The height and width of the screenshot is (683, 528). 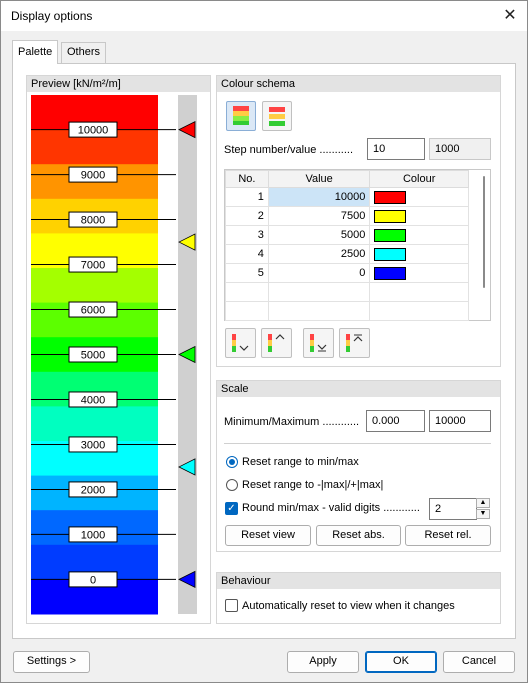 I want to click on valid-digits-input, so click(x=453, y=509).